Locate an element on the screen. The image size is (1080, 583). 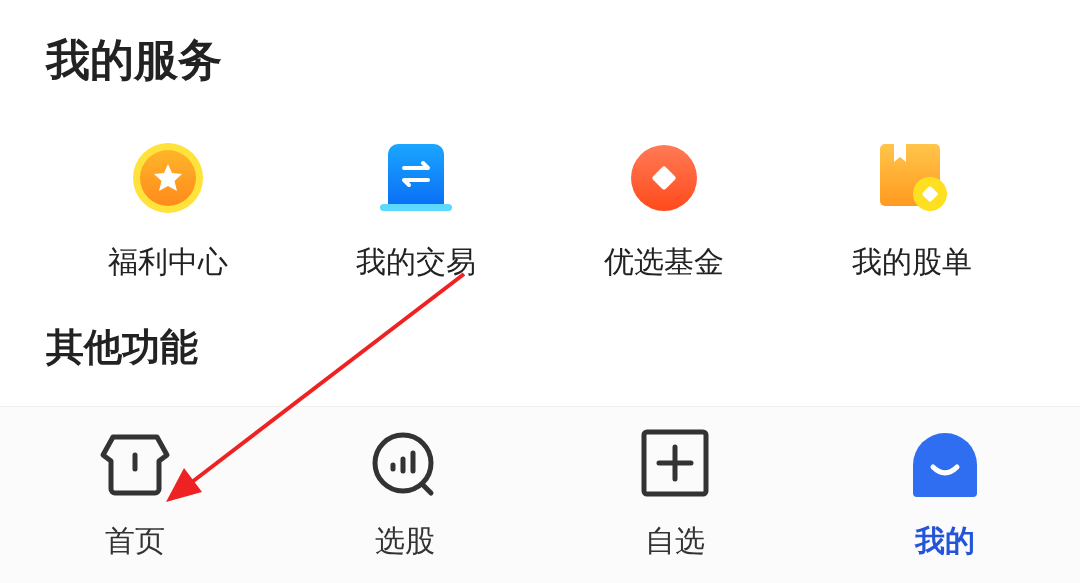
section-title: 我的服务 is located at coordinates (134, 60).